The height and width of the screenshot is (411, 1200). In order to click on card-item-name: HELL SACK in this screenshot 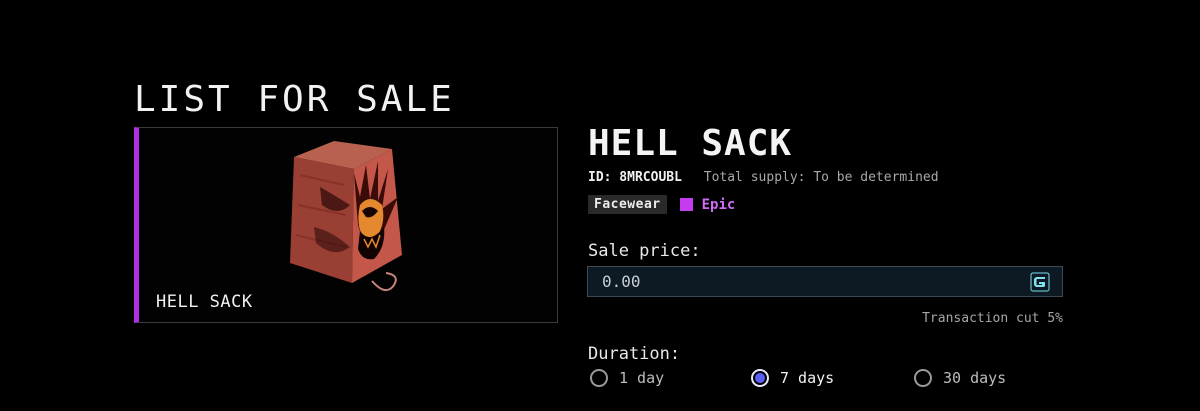, I will do `click(204, 302)`.